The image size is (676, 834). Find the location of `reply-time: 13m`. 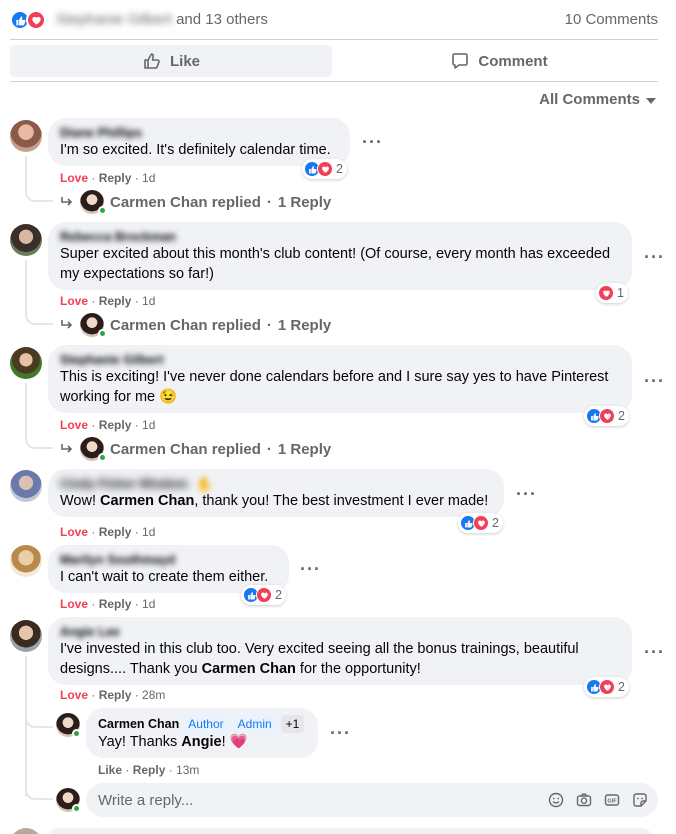

reply-time: 13m is located at coordinates (187, 770).